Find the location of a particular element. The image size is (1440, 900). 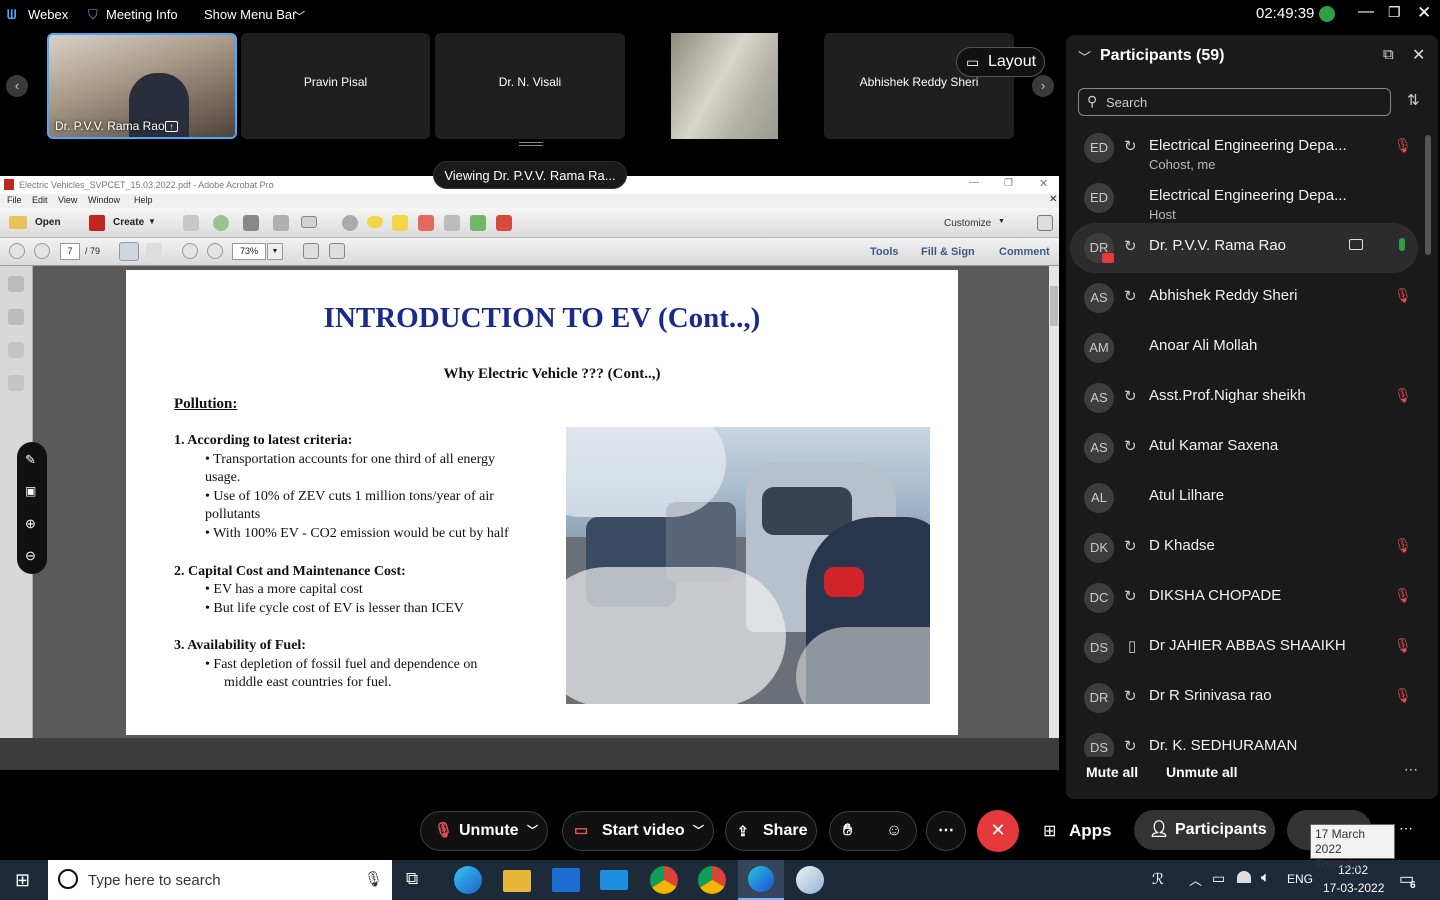

print-icon is located at coordinates (251, 223).